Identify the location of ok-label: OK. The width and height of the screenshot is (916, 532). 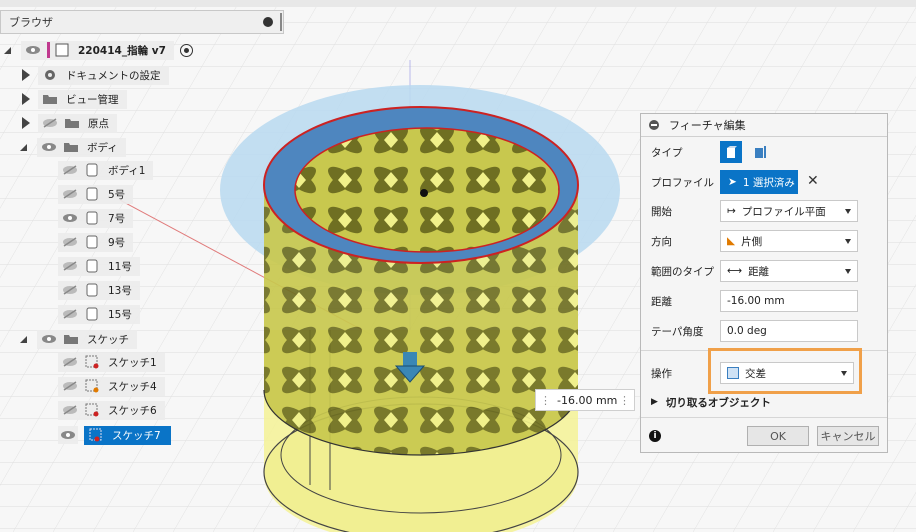
(778, 436).